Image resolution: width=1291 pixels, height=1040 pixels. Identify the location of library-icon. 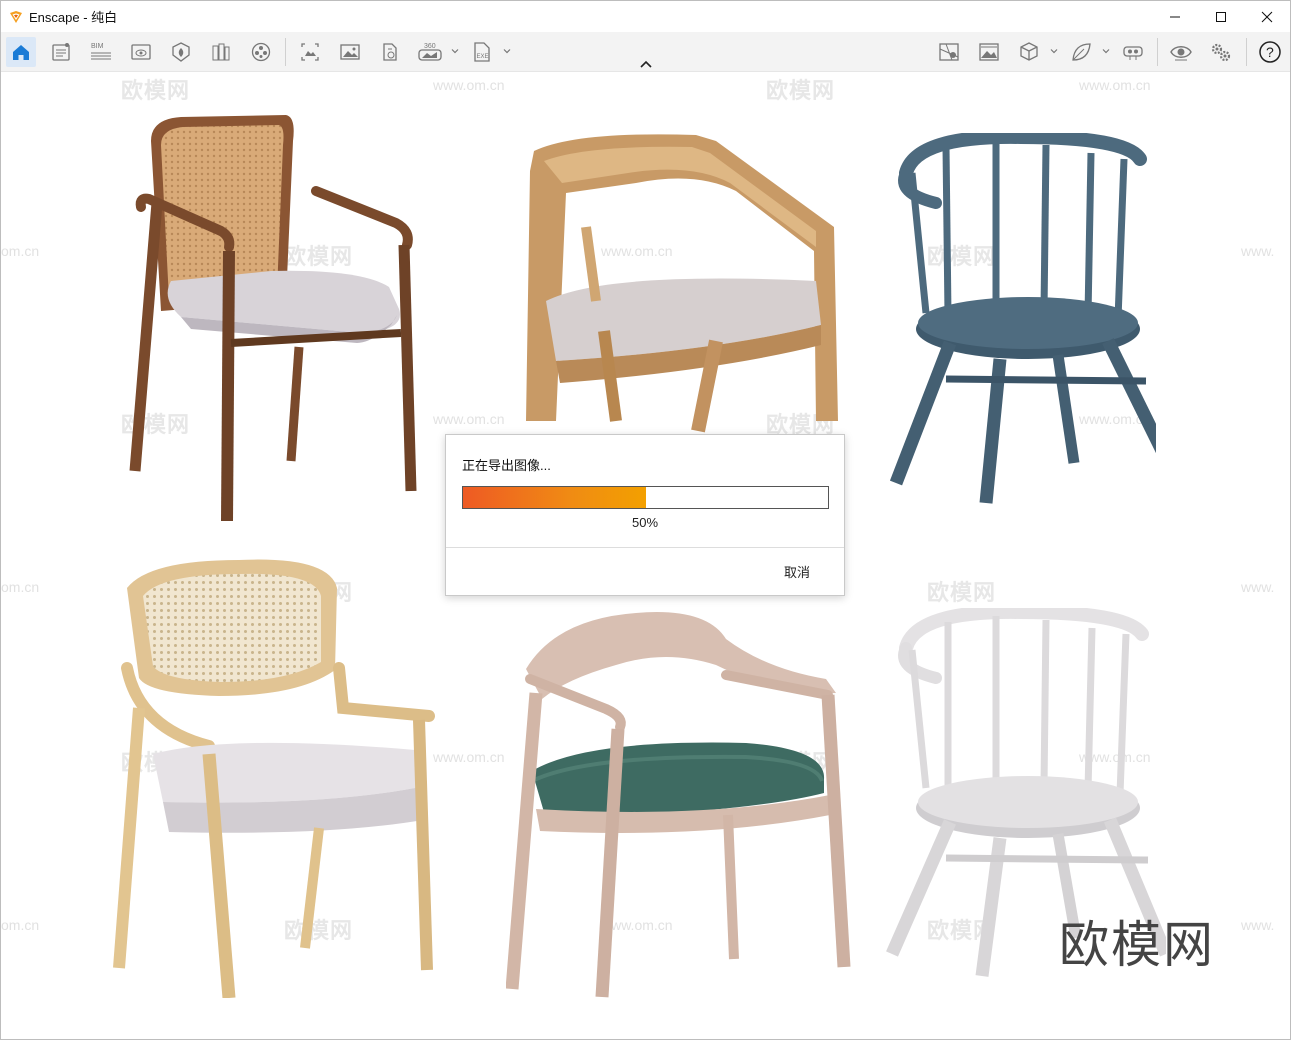
(221, 52).